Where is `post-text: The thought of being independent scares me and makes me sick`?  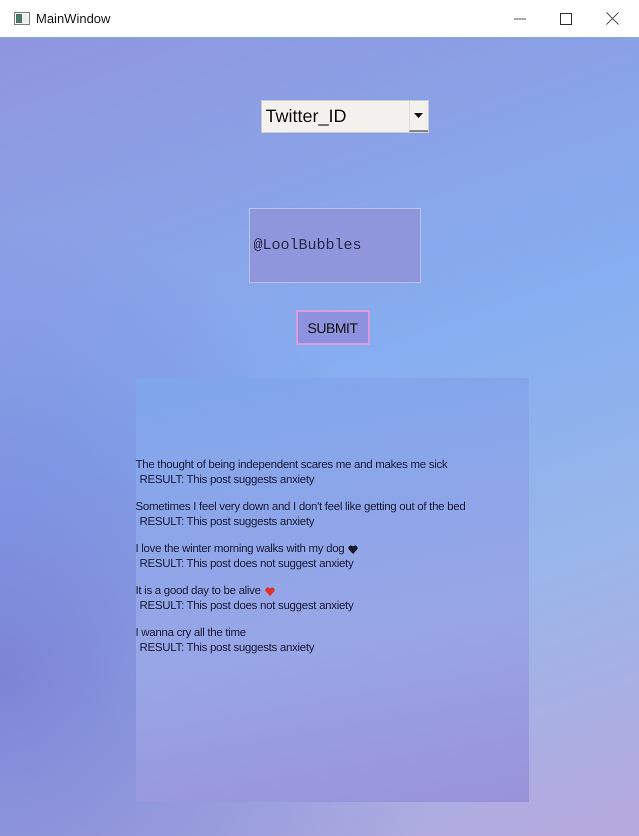
post-text: The thought of being independent scares me and makes me sick is located at coordinates (292, 465).